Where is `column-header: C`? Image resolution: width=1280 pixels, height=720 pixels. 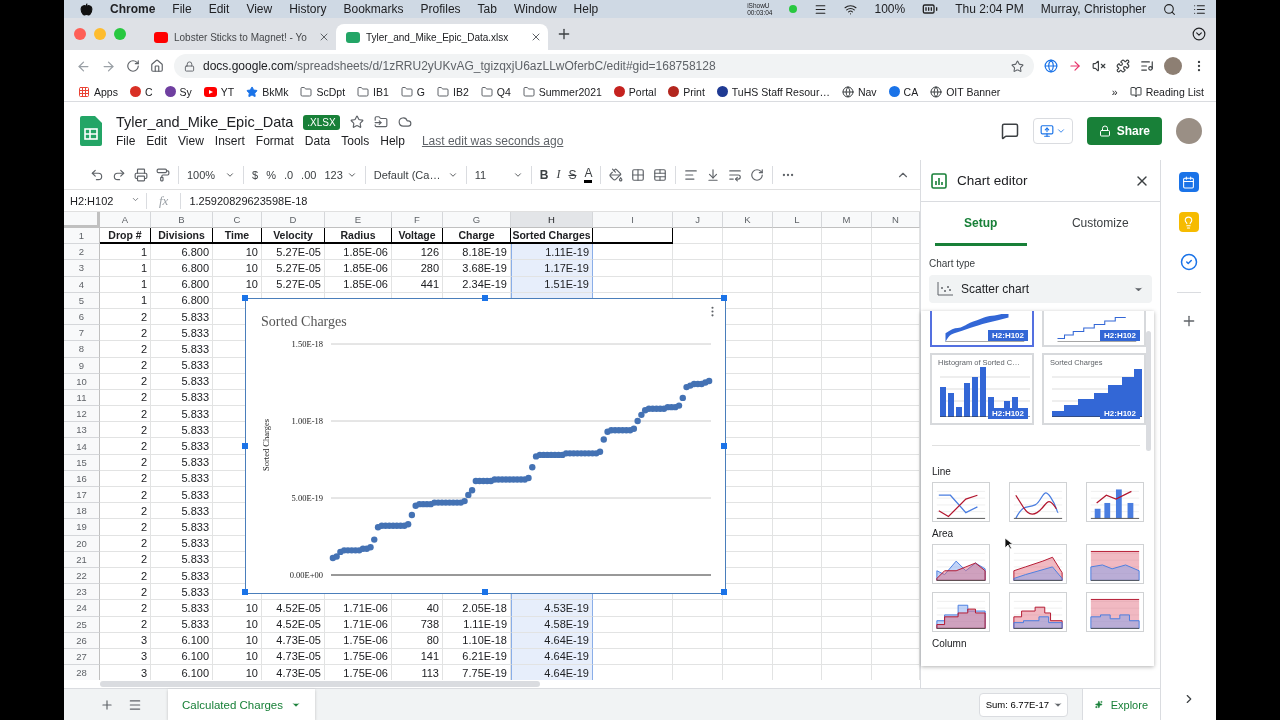
column-header: C is located at coordinates (237, 220).